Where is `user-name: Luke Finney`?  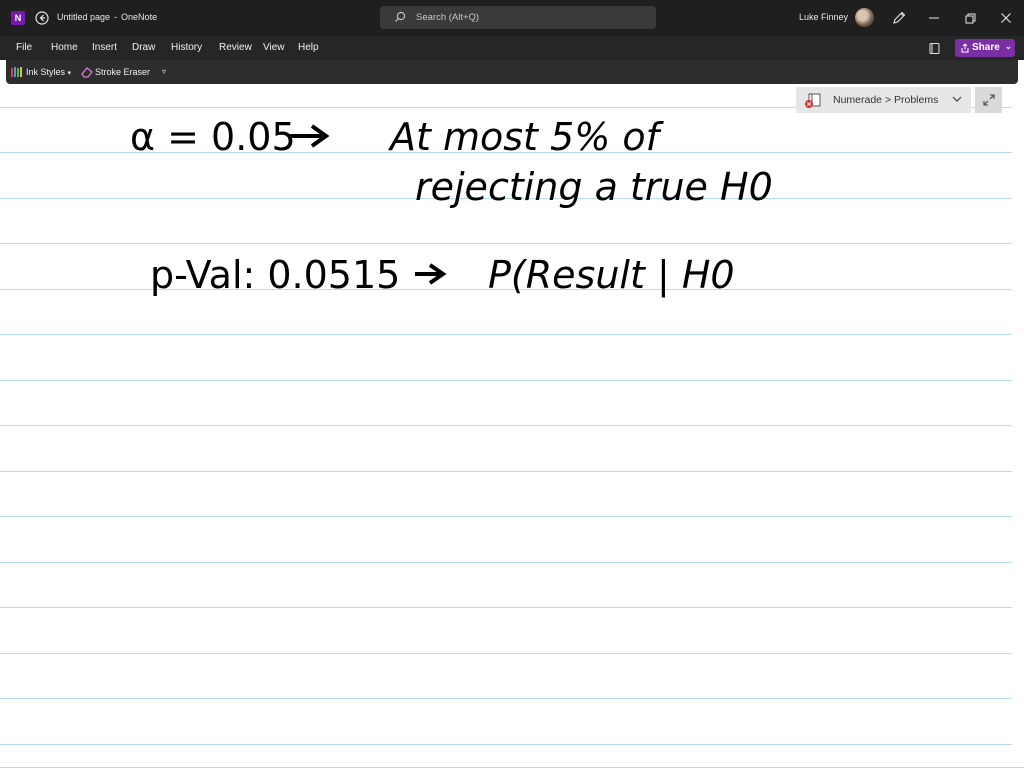 user-name: Luke Finney is located at coordinates (823, 17).